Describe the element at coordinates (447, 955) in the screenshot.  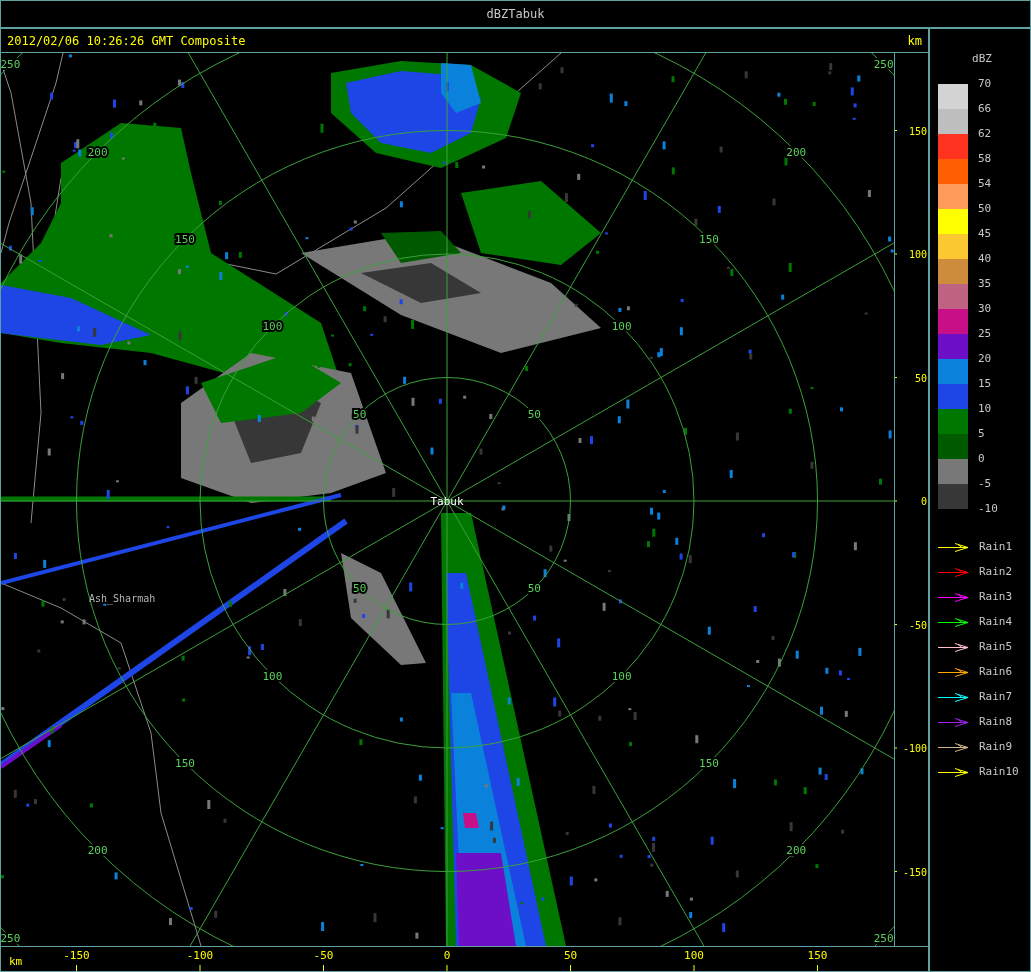
I see `x-tick-label: 0` at that location.